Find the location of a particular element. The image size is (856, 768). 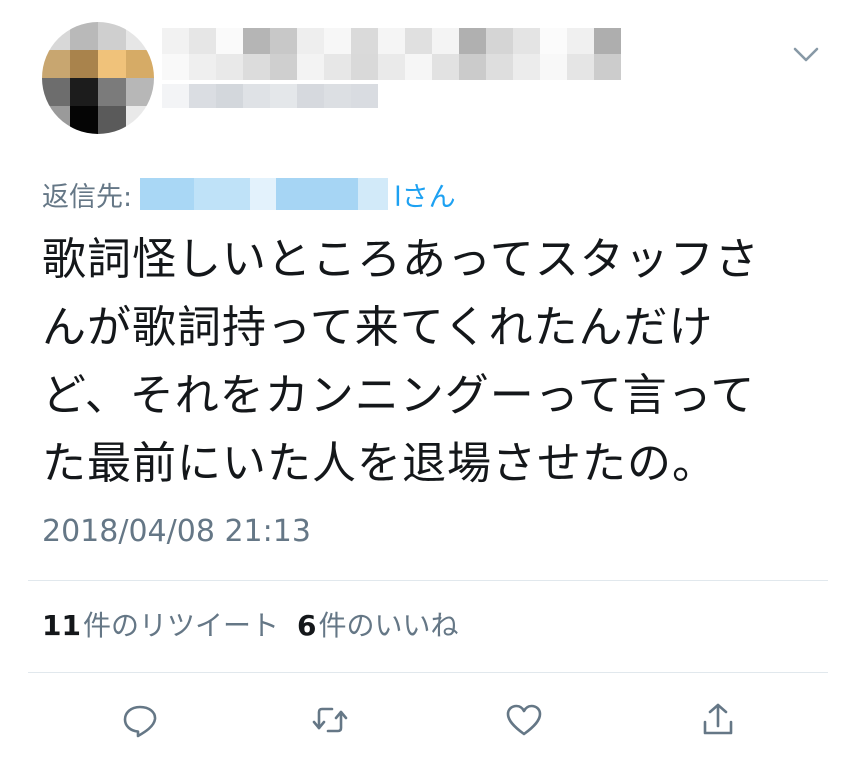

share-icon is located at coordinates (718, 719).